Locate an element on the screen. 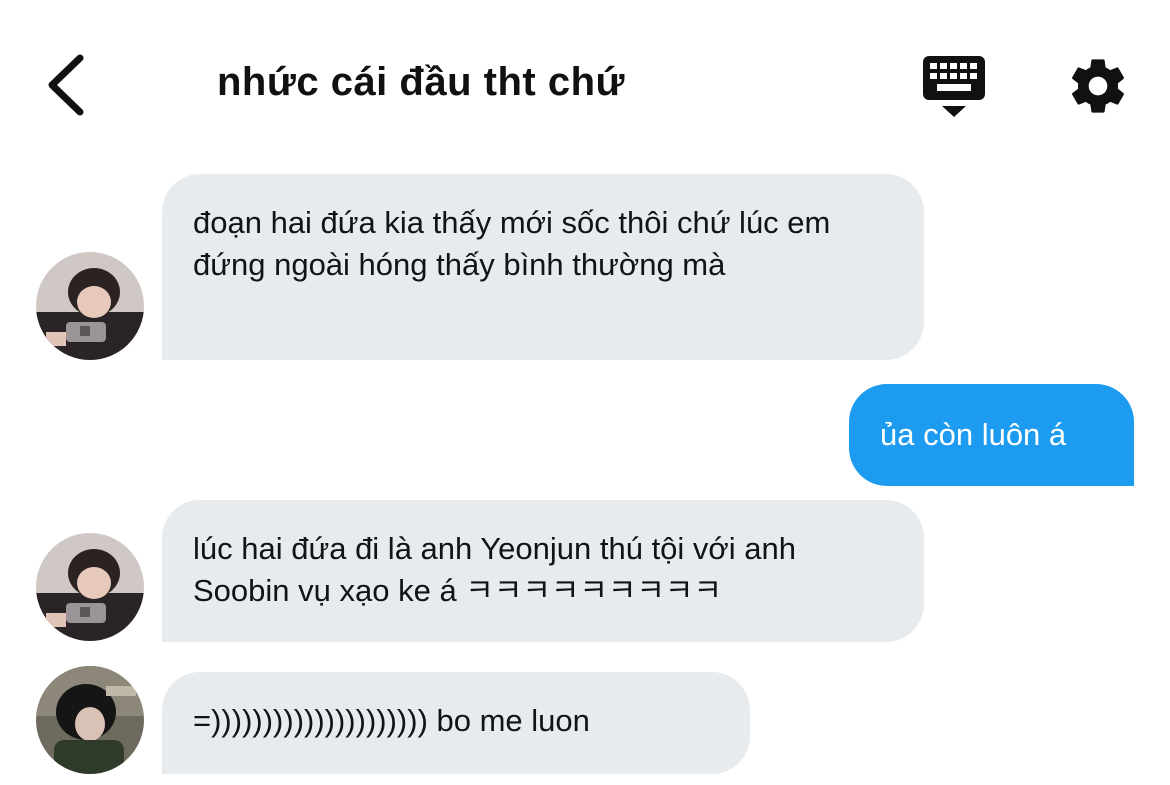 The width and height of the screenshot is (1170, 785). keyboard-toggle-button is located at coordinates (954, 87).